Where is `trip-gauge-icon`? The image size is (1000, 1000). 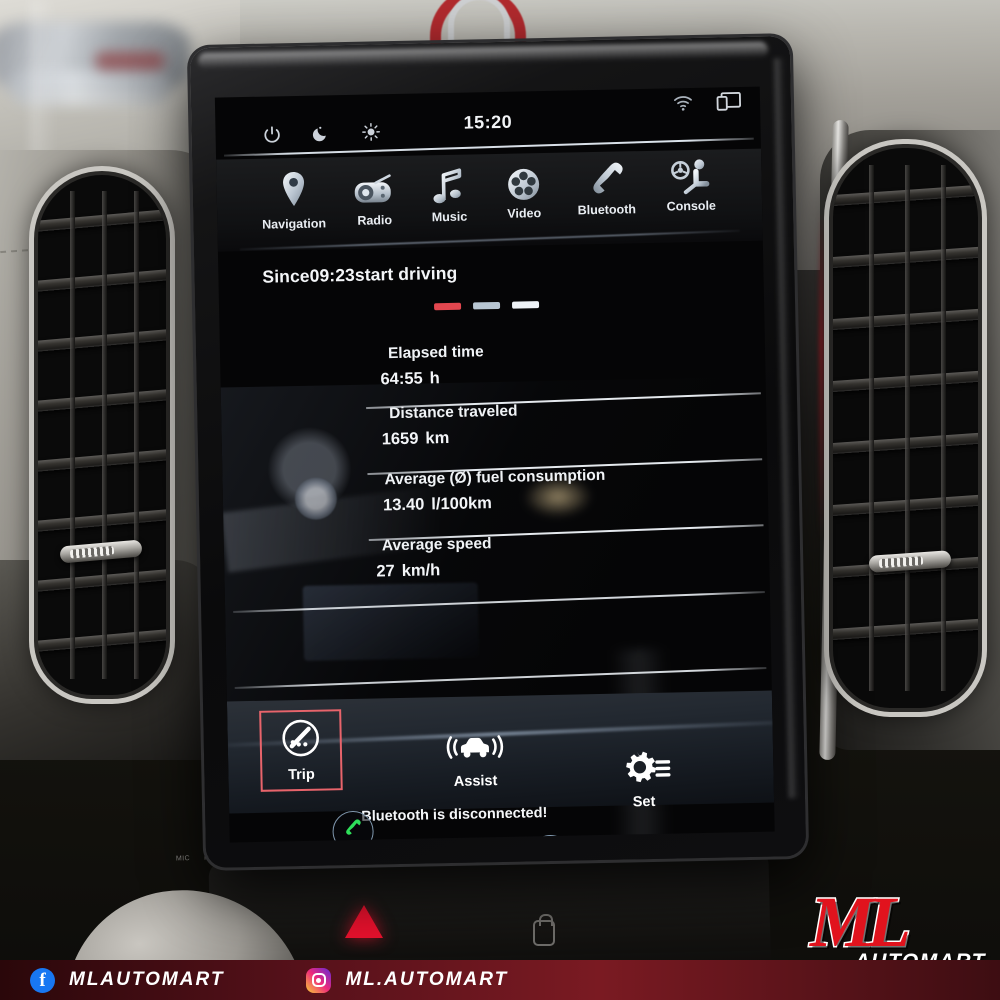 trip-gauge-icon is located at coordinates (300, 740).